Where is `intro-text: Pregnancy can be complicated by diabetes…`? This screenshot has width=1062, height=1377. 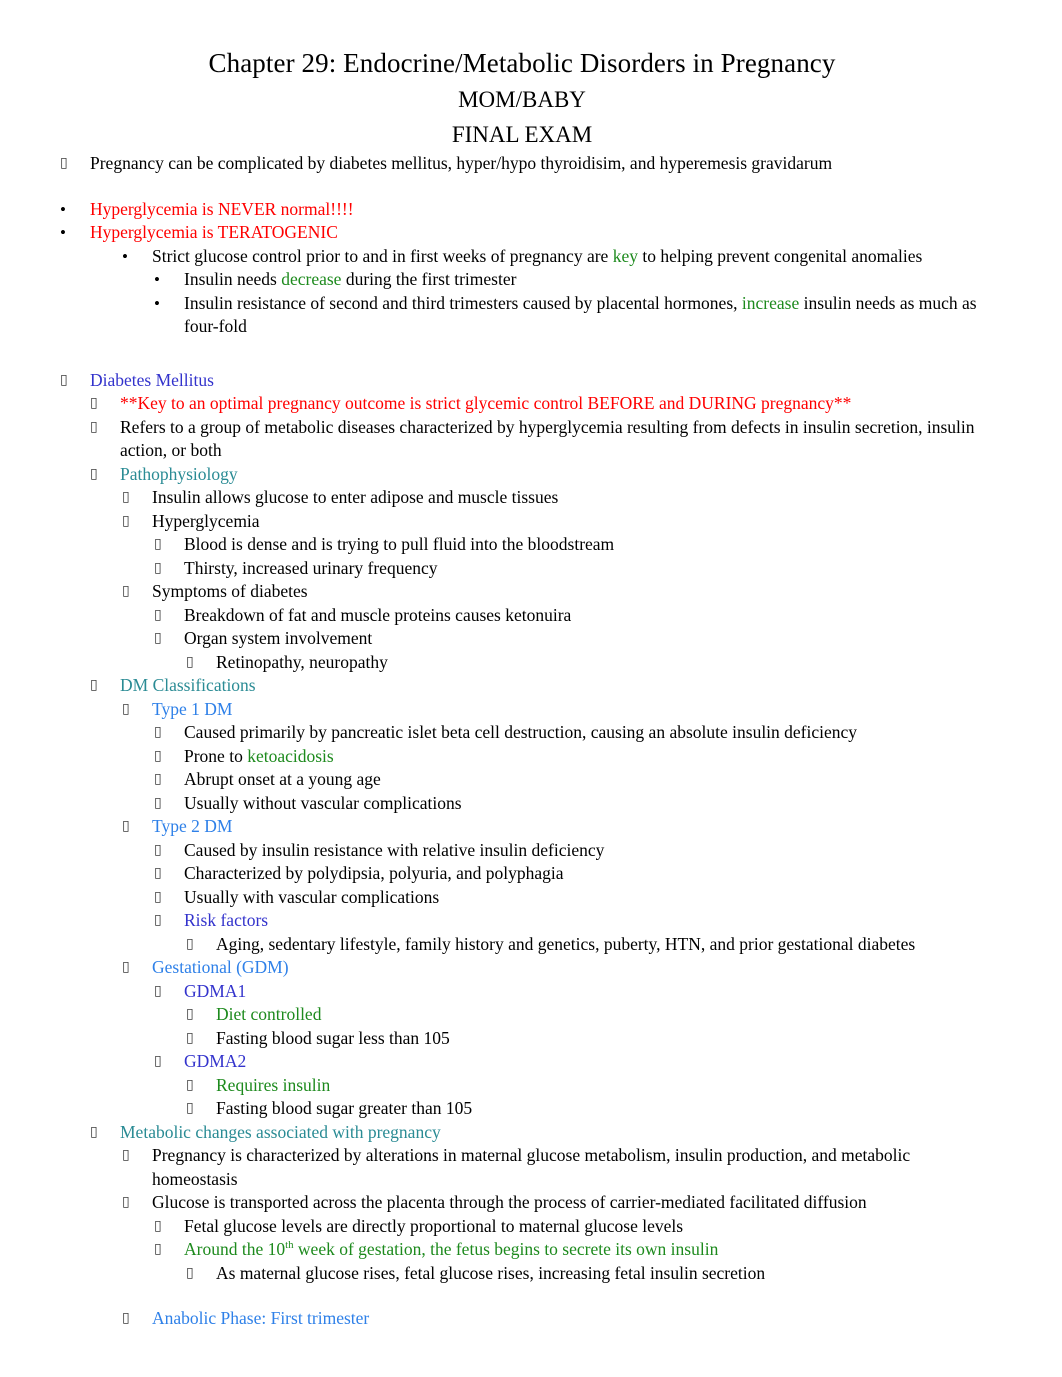 intro-text: Pregnancy can be complicated by diabetes… is located at coordinates (461, 163).